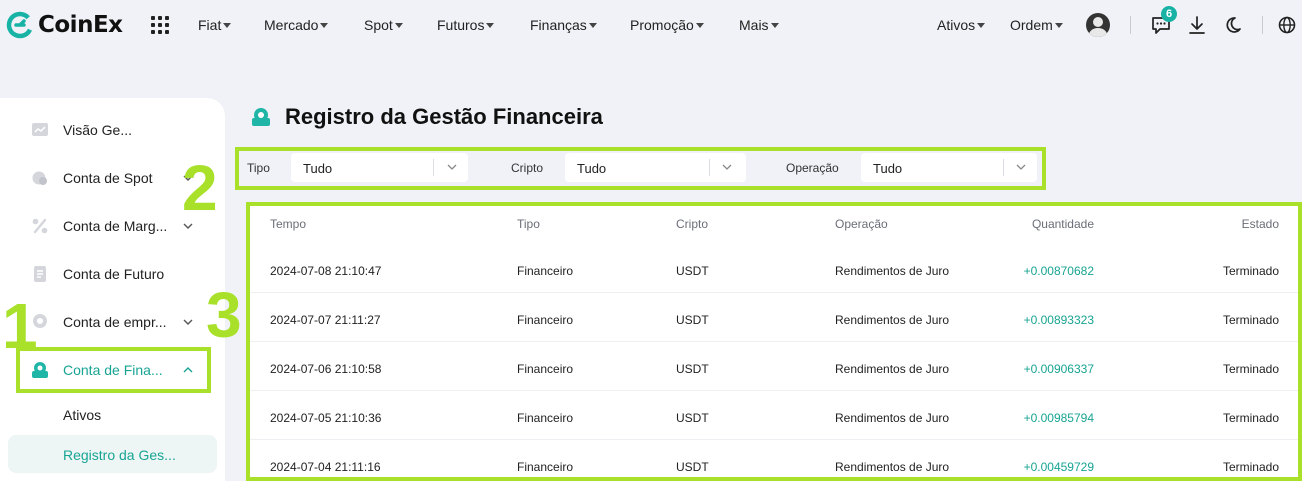  What do you see at coordinates (20, 25) in the screenshot?
I see `coinex-logo-icon` at bounding box center [20, 25].